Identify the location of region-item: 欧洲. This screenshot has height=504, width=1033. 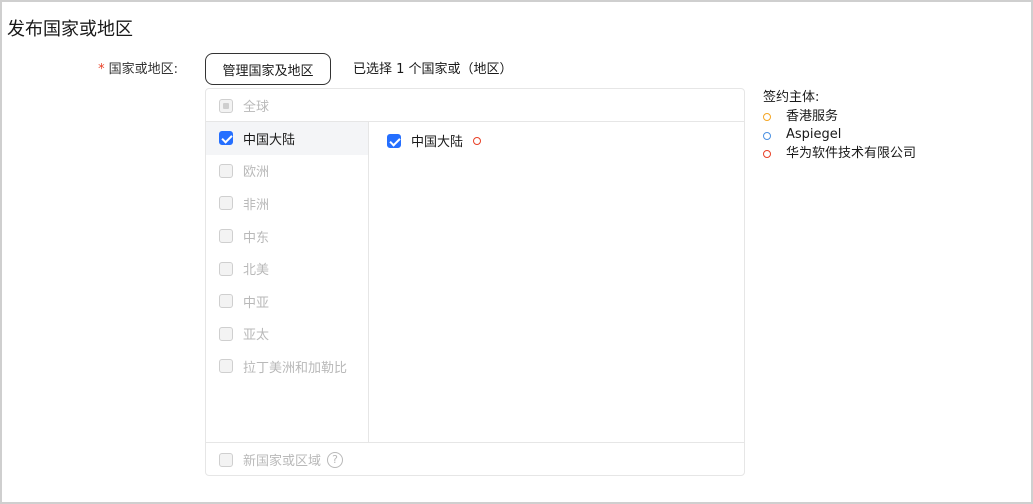
(287, 171).